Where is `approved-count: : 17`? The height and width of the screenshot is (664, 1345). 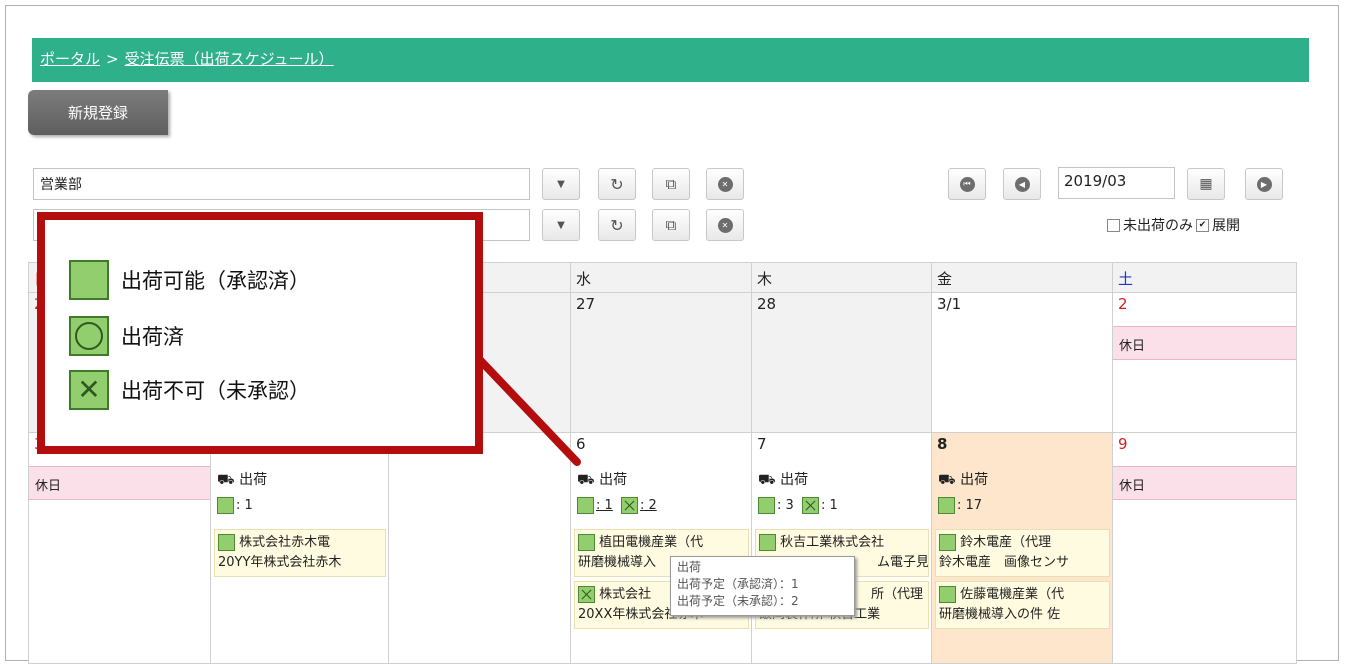
approved-count: : 17 is located at coordinates (970, 505).